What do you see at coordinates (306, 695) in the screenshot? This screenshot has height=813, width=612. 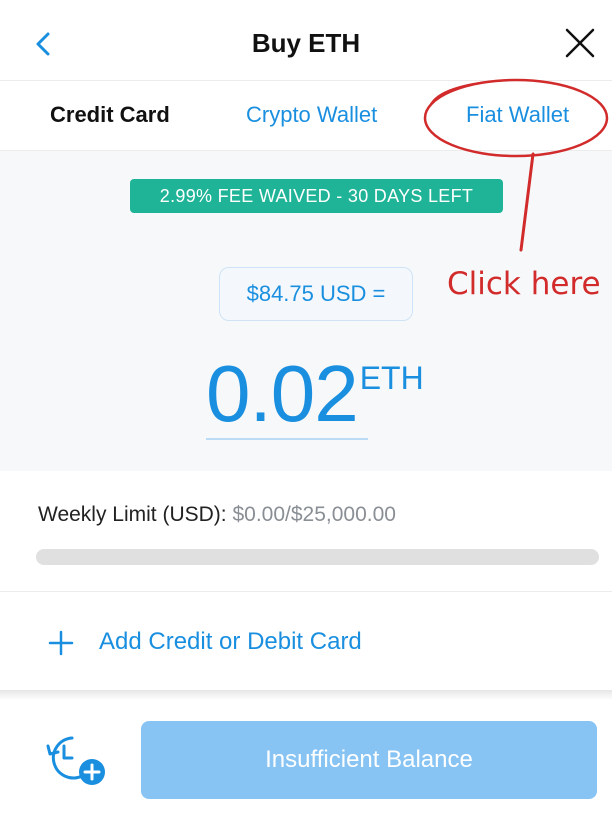 I see `bottom-bar-shadow` at bounding box center [306, 695].